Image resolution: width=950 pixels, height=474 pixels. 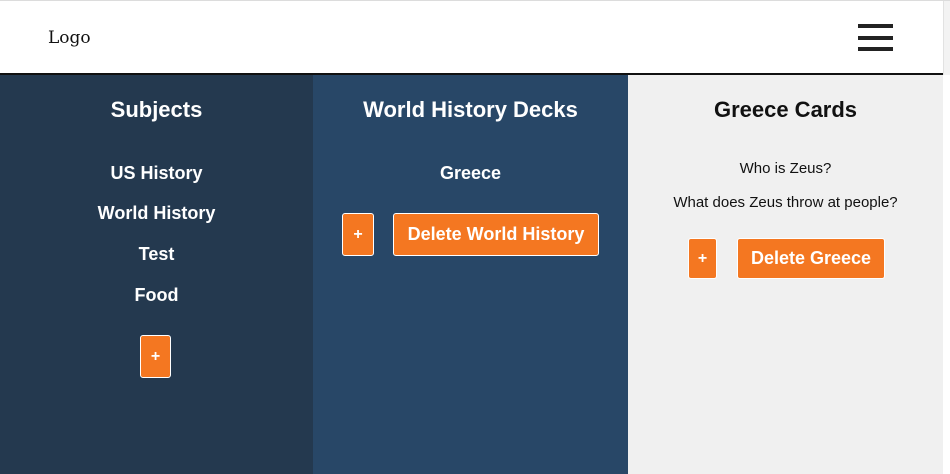 What do you see at coordinates (702, 258) in the screenshot?
I see `add-card-button: +` at bounding box center [702, 258].